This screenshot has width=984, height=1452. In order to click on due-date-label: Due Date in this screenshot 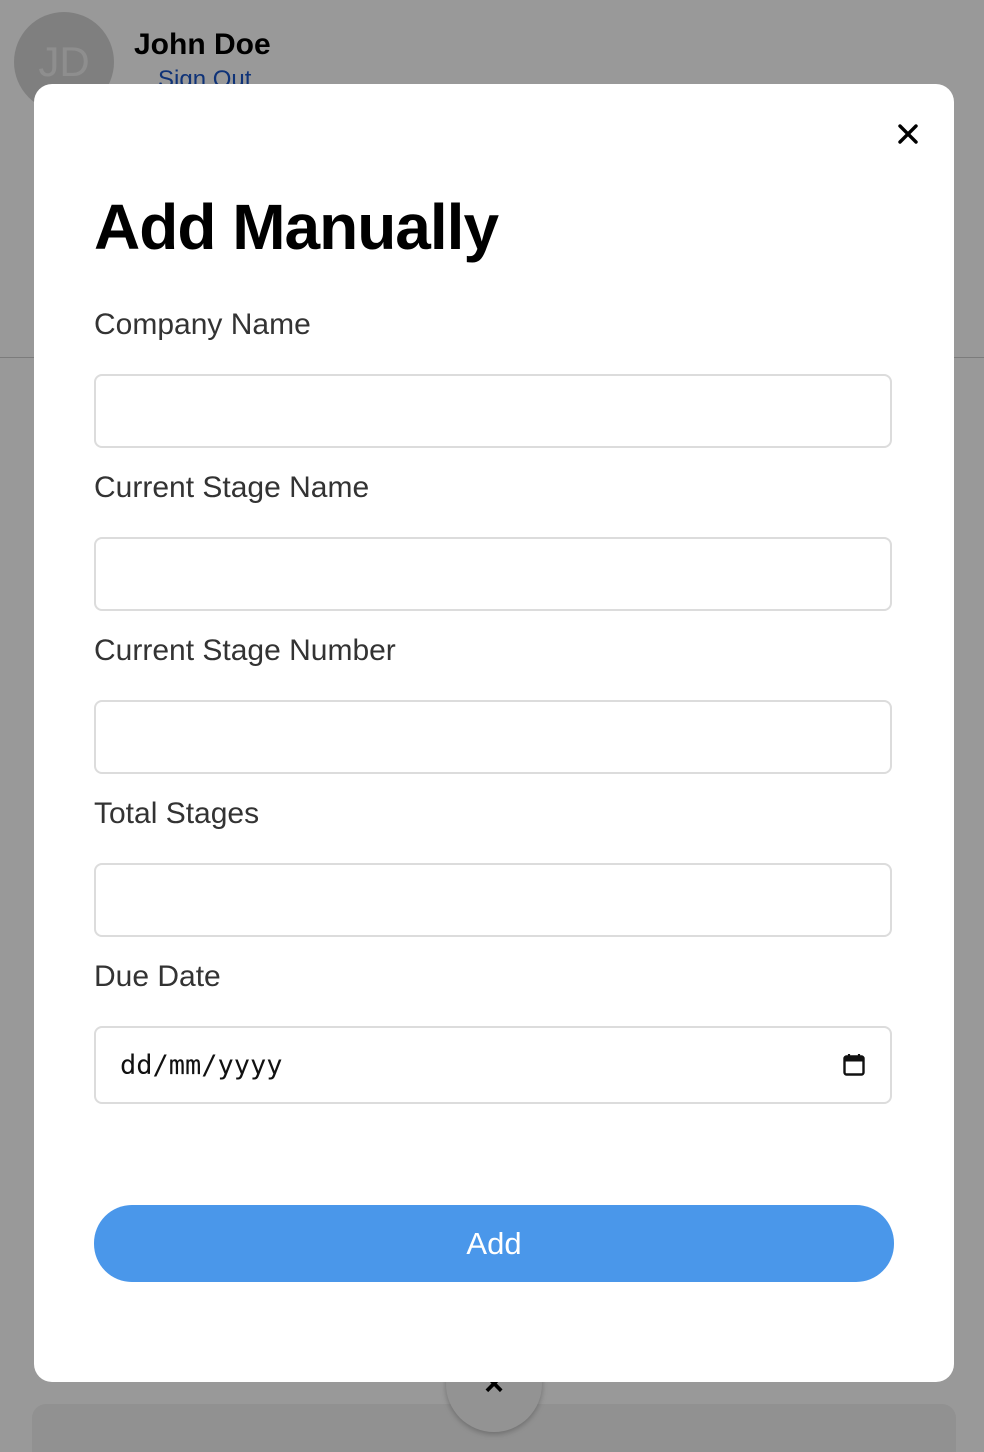, I will do `click(157, 976)`.